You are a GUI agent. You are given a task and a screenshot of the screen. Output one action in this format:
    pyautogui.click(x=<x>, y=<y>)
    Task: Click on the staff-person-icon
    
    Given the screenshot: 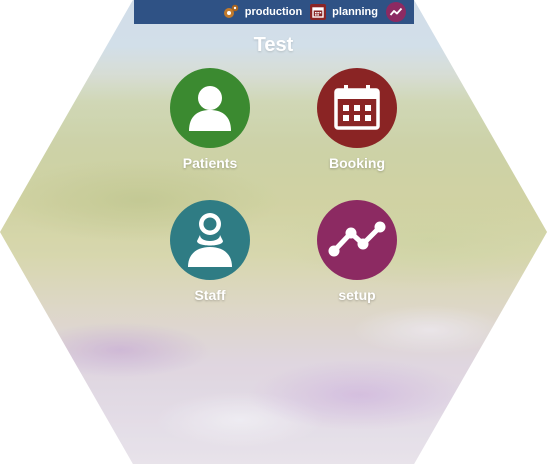 What is the action you would take?
    pyautogui.click(x=210, y=240)
    